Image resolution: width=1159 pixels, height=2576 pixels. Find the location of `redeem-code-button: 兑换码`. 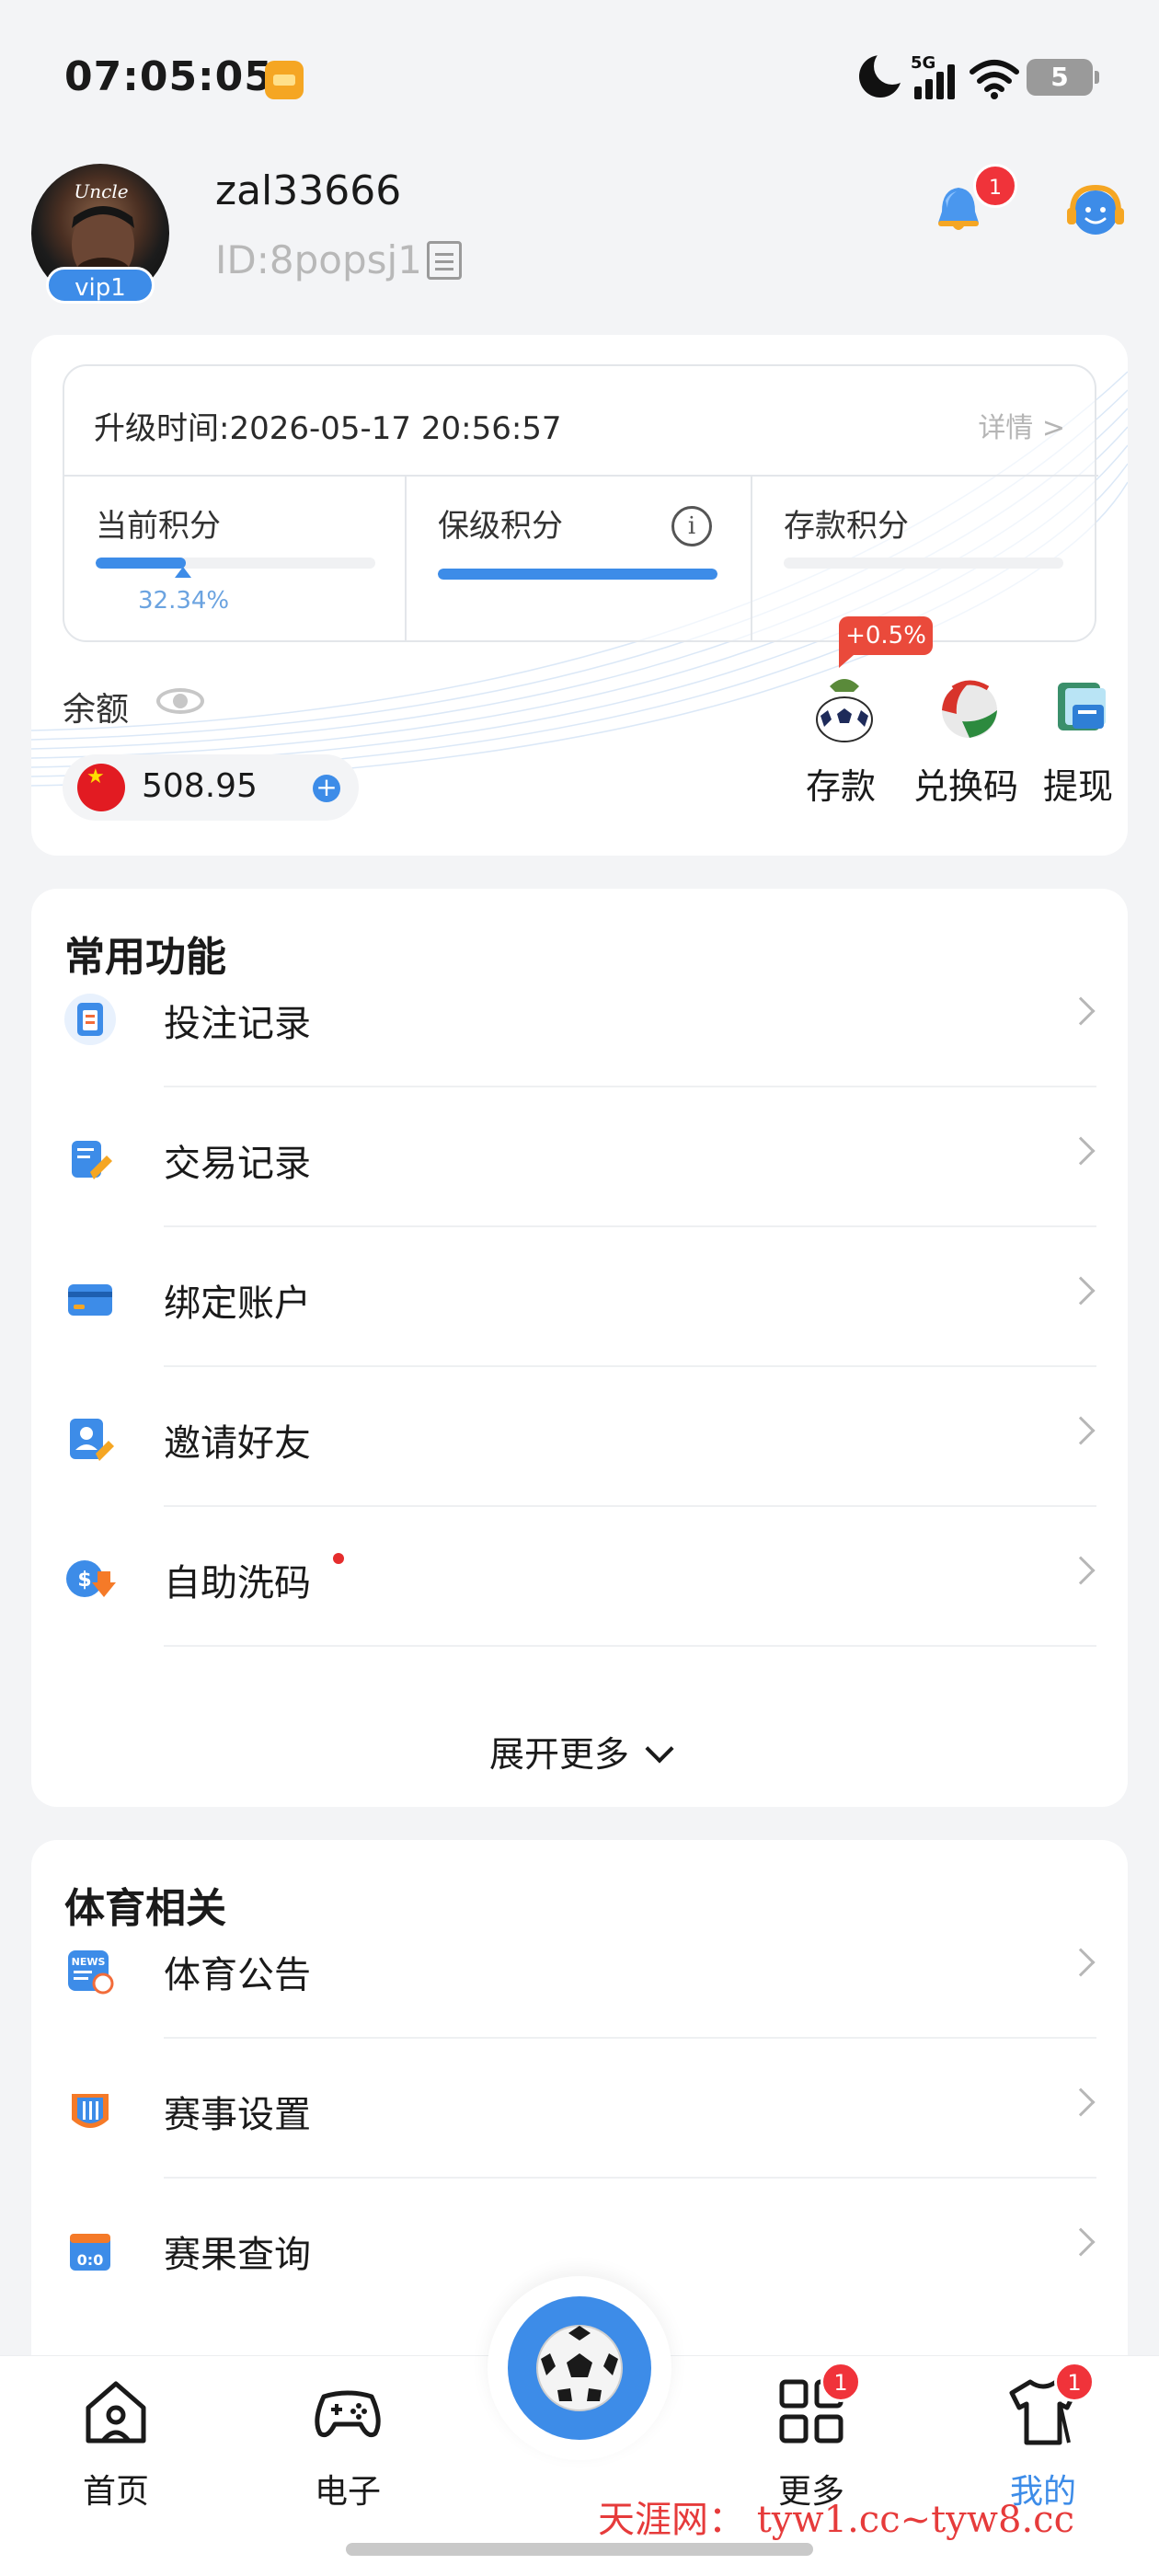

redeem-code-button: 兑换码 is located at coordinates (965, 751).